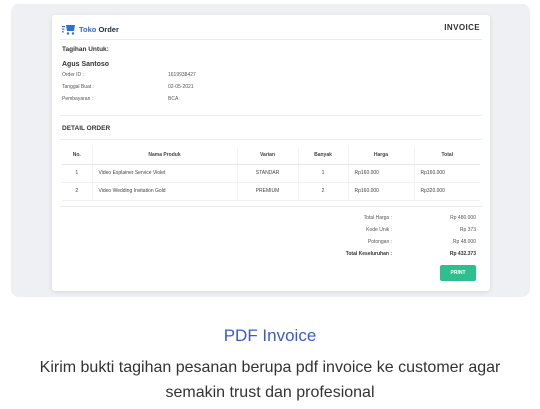  I want to click on col-header-total: Total, so click(447, 156).